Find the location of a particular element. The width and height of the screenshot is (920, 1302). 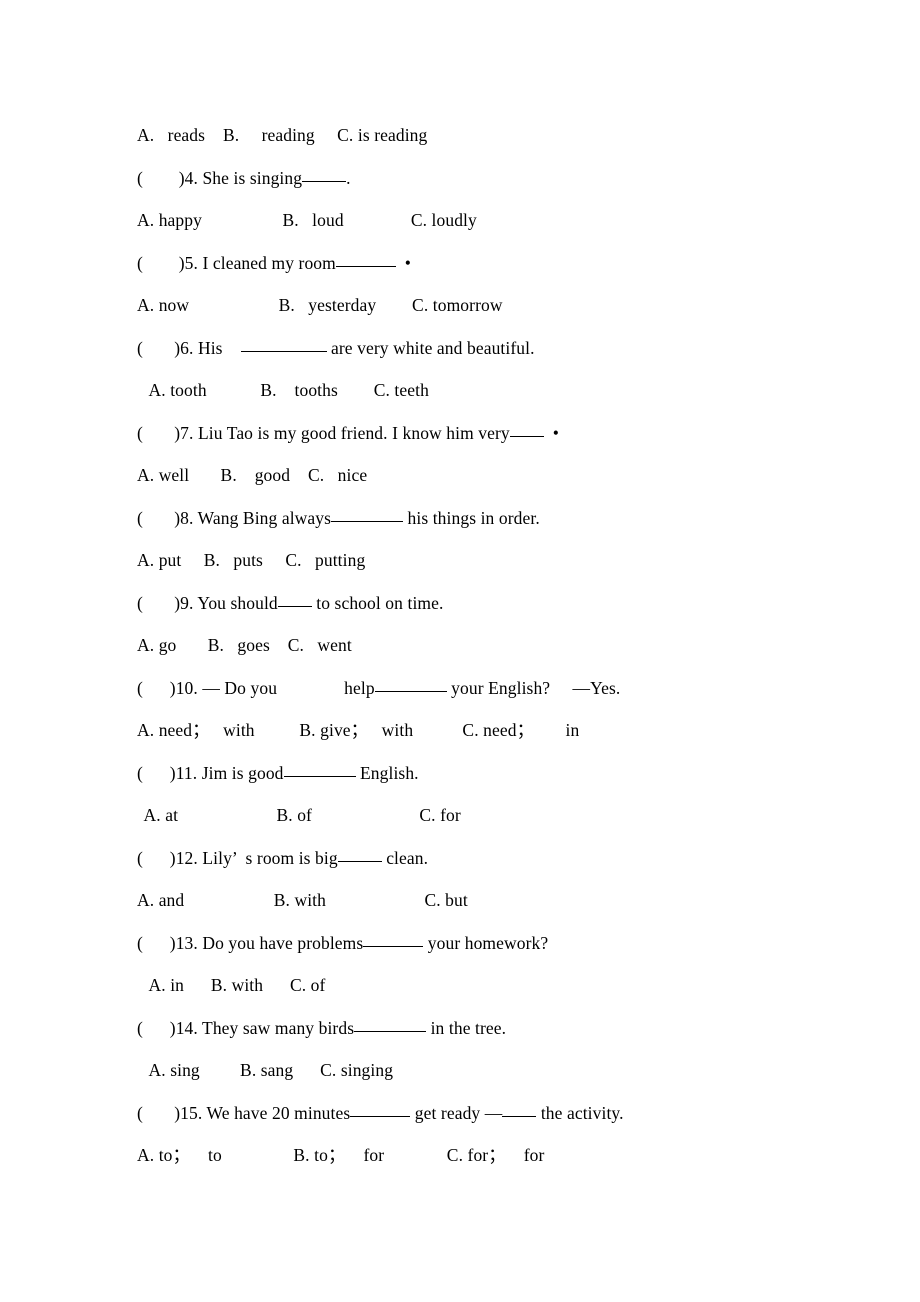

question-stem-before-blank: Jim is good is located at coordinates (242, 772).